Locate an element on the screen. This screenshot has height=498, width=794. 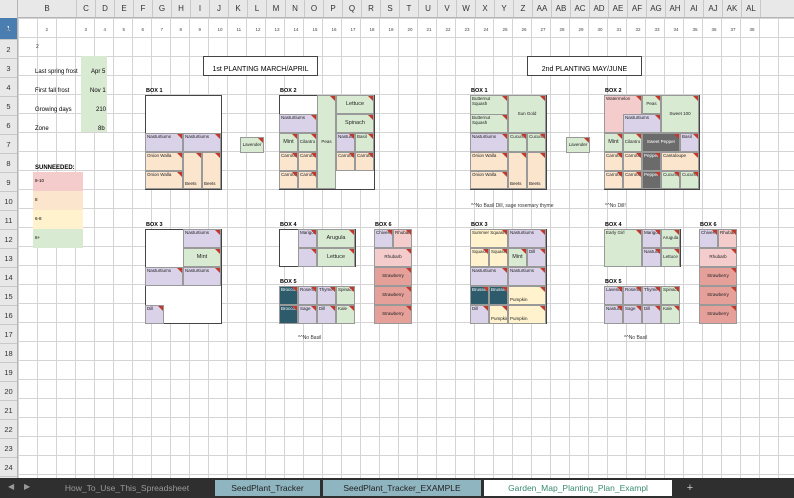
row-header-16: 16 is located at coordinates (8, 315).